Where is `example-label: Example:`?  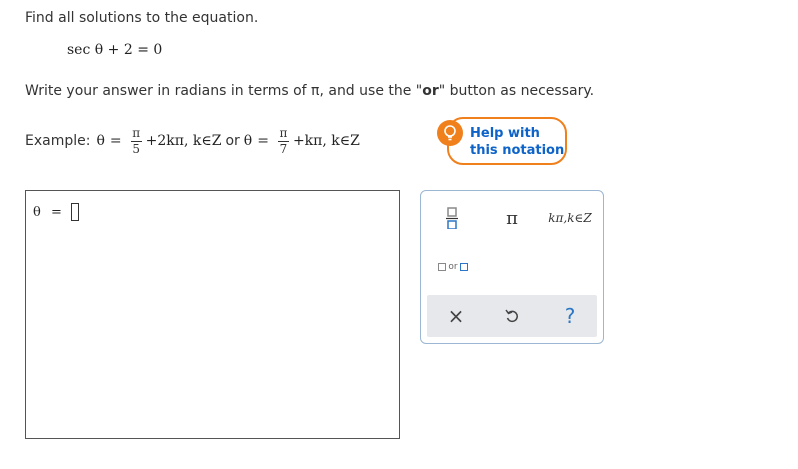
example-label: Example: is located at coordinates (58, 141).